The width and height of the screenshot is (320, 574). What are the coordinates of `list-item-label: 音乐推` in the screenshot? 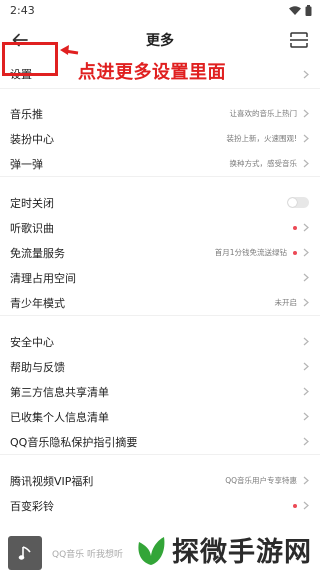 It's located at (26, 114).